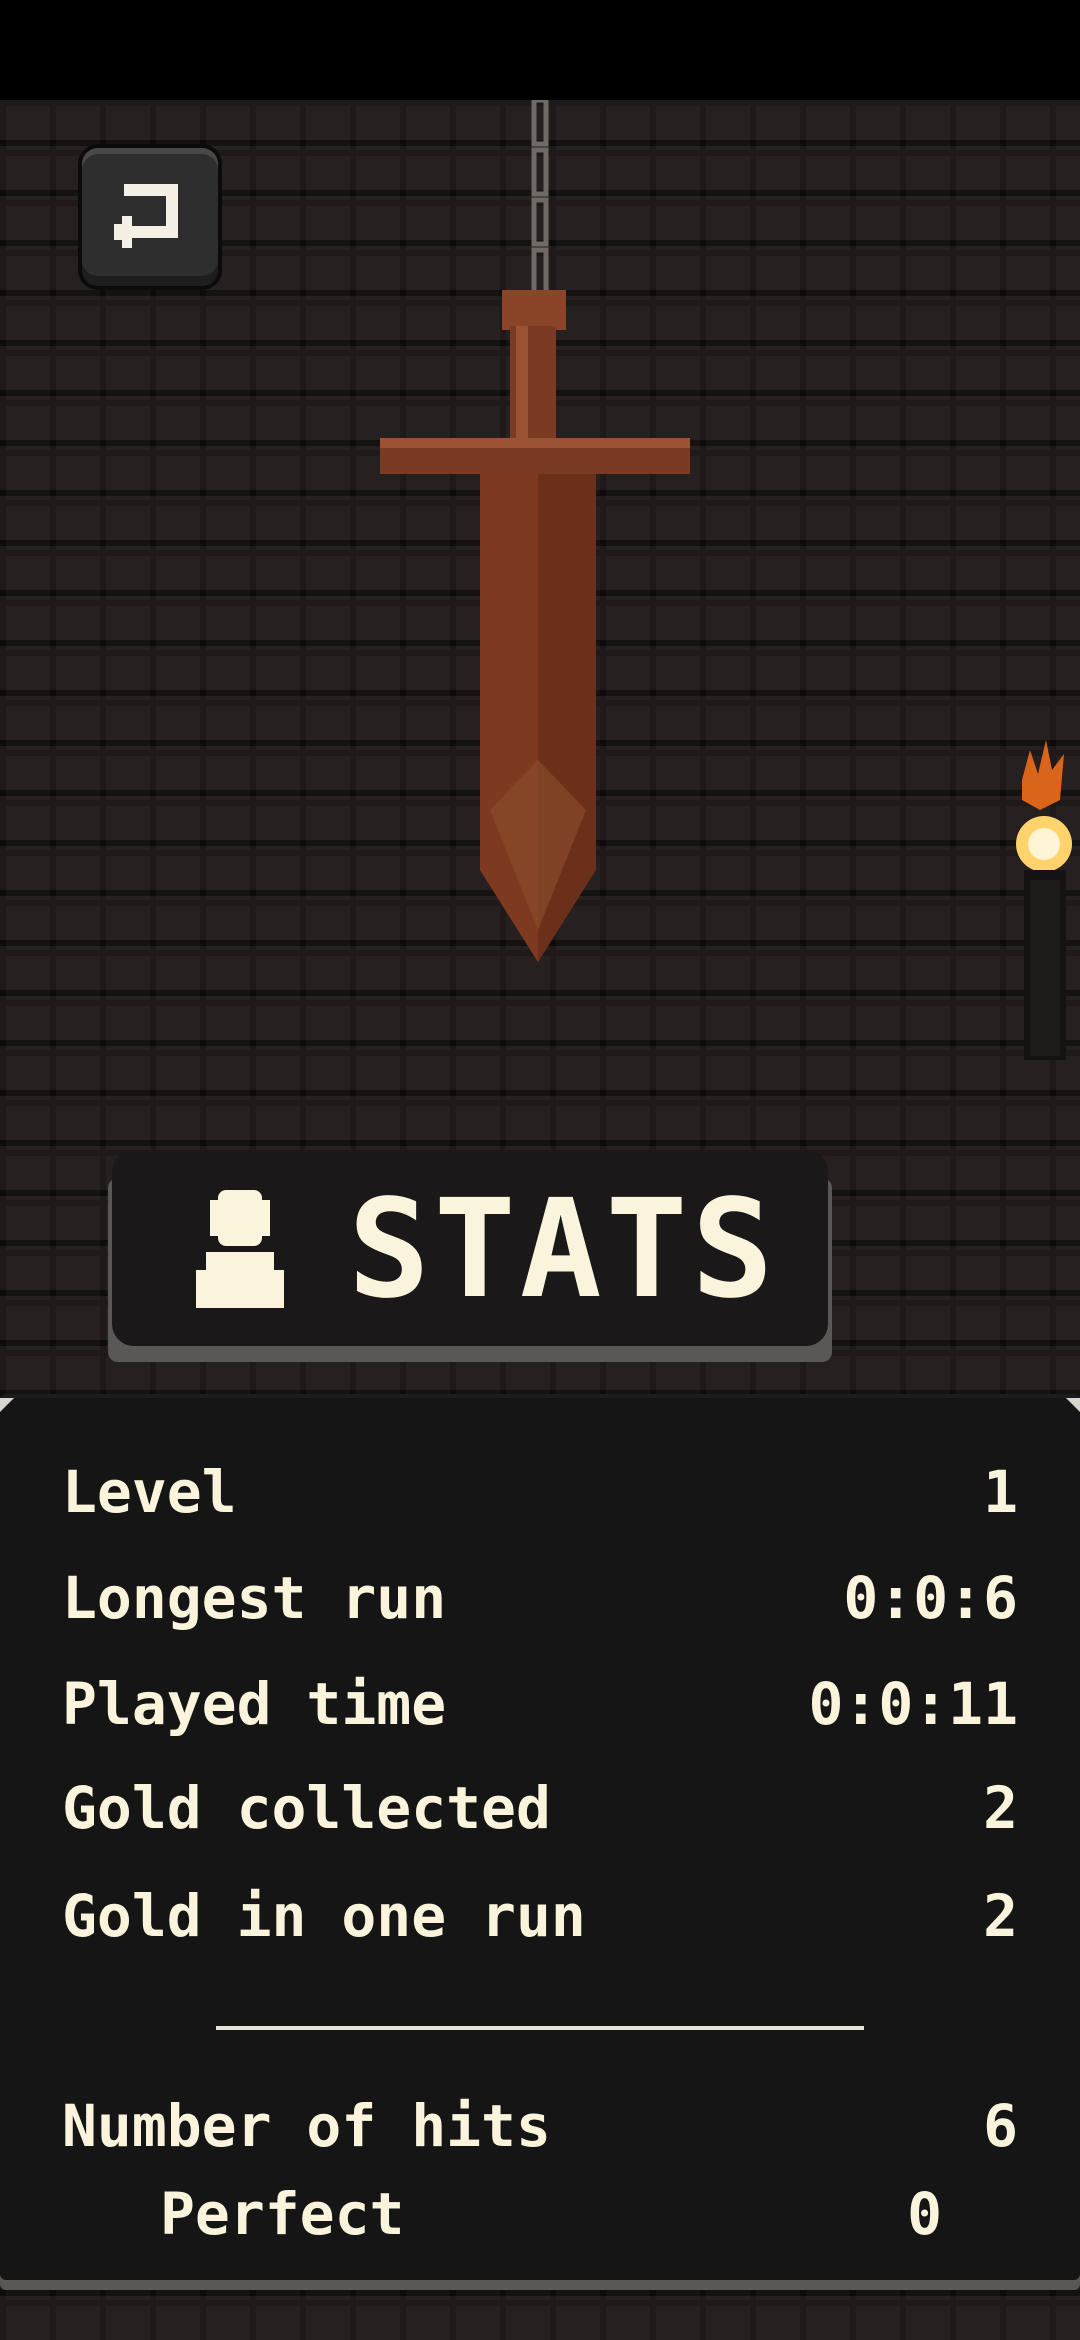 The height and width of the screenshot is (2340, 1080). What do you see at coordinates (913, 1704) in the screenshot?
I see `stat-value: 0:0:11` at bounding box center [913, 1704].